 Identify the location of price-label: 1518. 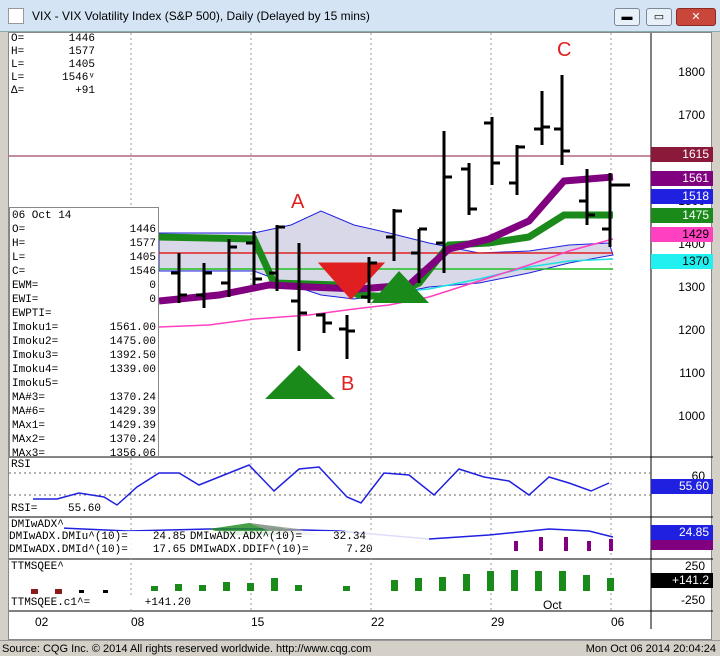
(682, 196).